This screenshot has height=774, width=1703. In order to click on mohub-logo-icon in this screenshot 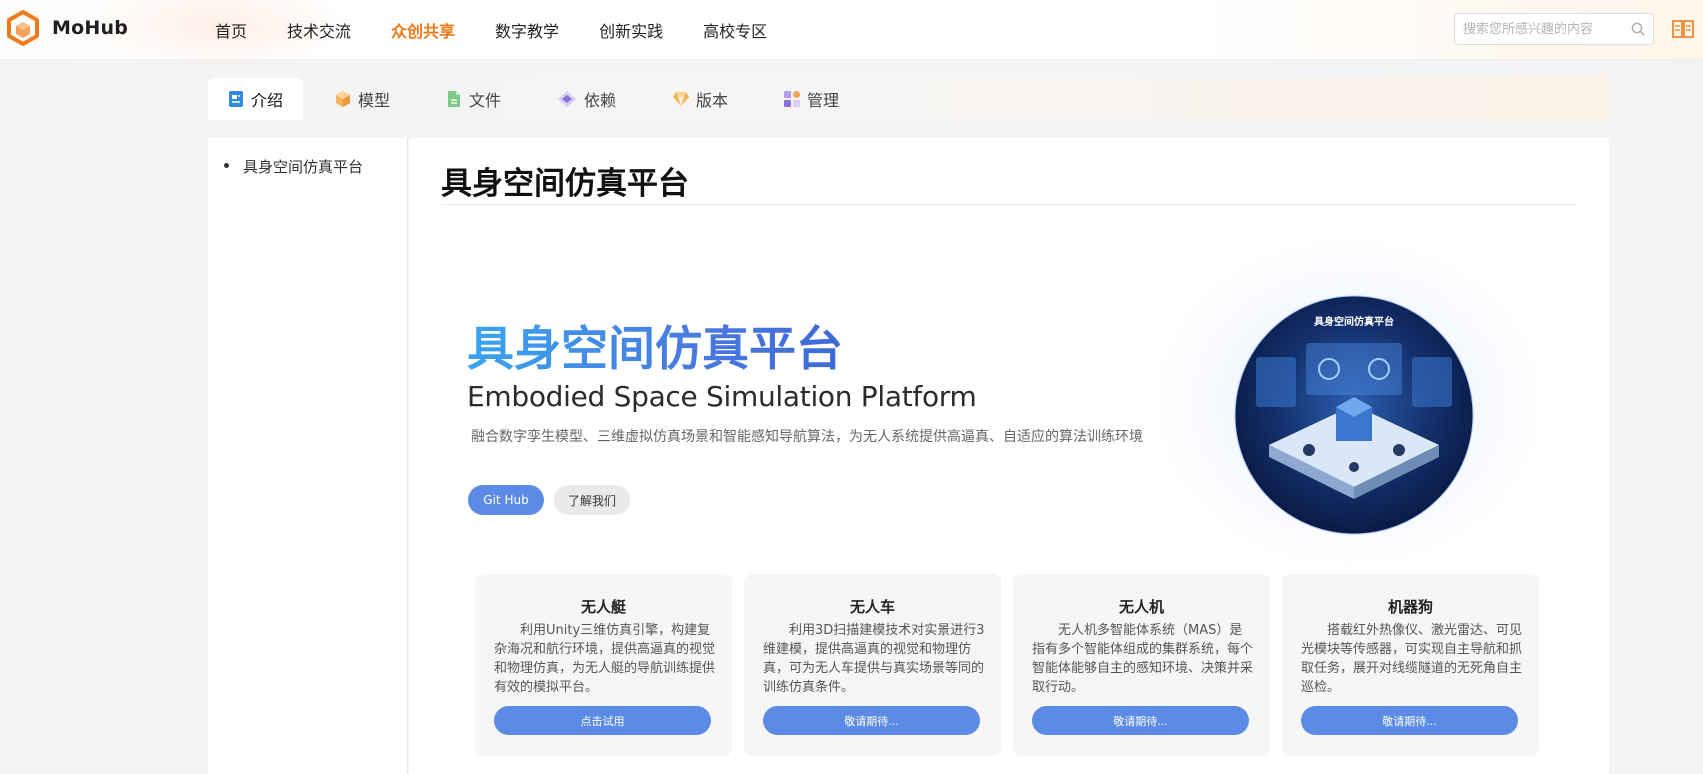, I will do `click(23, 28)`.